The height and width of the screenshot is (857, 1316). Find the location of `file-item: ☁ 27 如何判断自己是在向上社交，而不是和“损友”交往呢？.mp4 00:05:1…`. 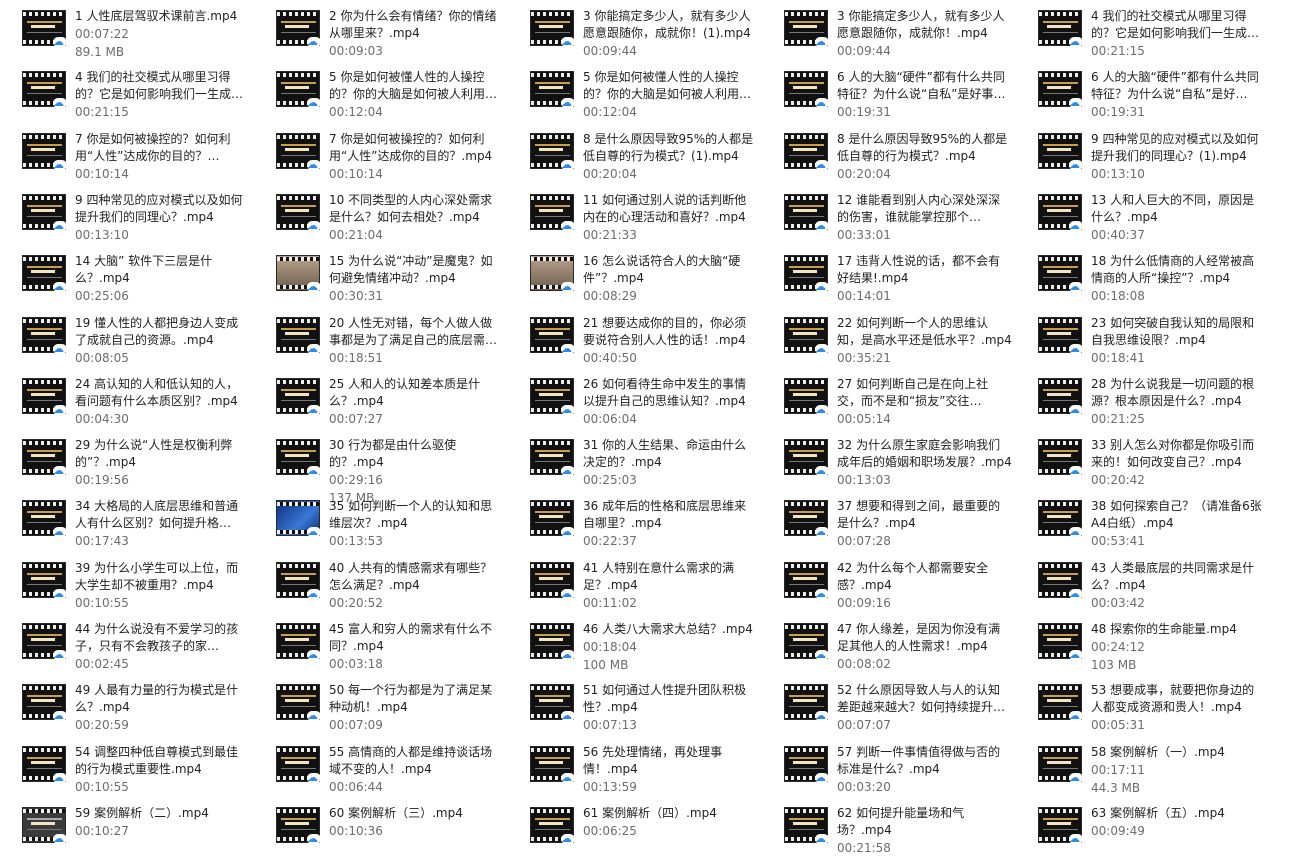

file-item: ☁ 27 如何判断自己是在向上社交，而不是和“损友”交往呢？.mp4 00:05:1… is located at coordinates (887, 398).